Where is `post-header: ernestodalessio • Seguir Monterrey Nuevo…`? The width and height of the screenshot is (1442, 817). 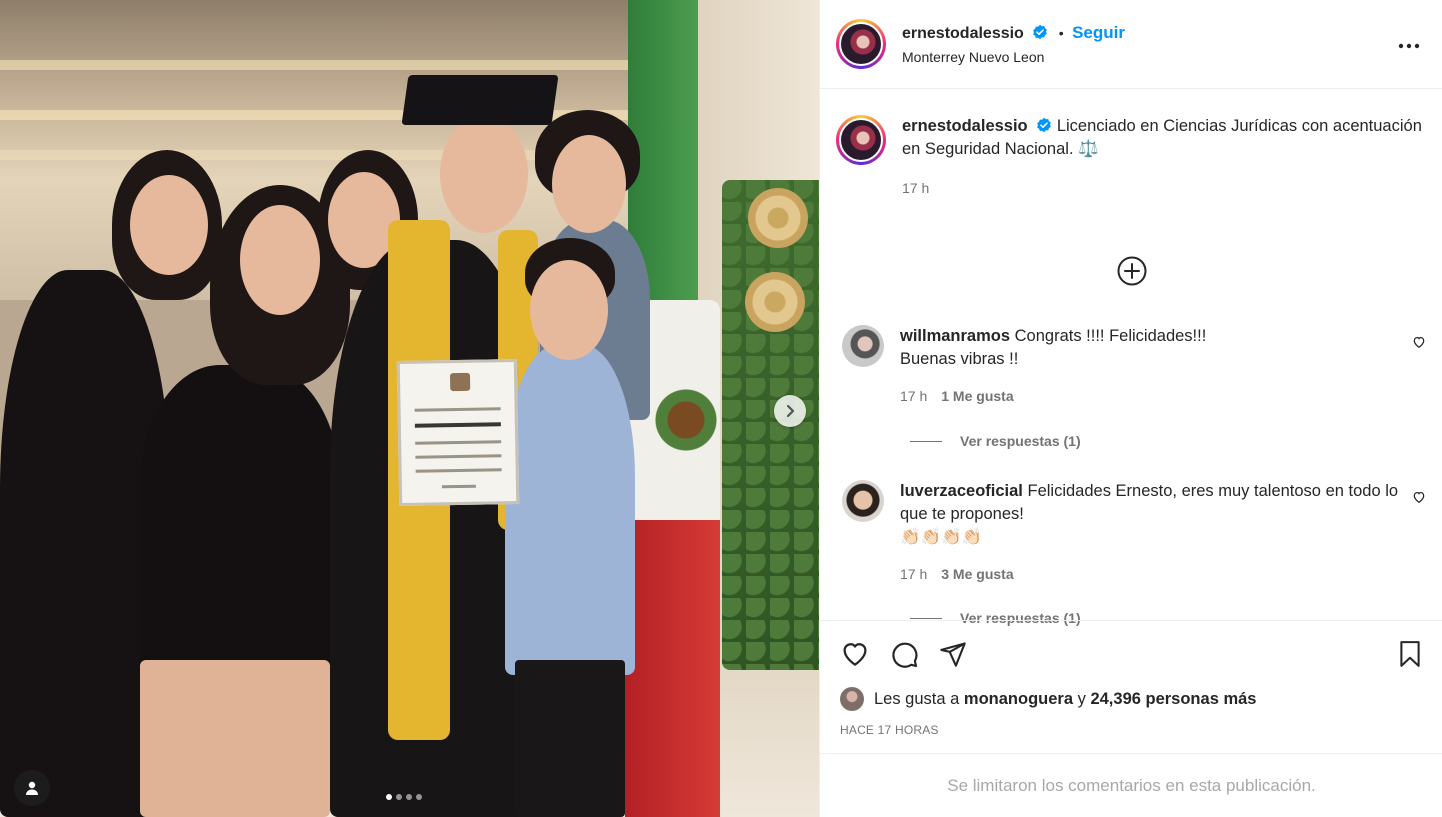 post-header: ernestodalessio • Seguir Monterrey Nuevo… is located at coordinates (1131, 44).